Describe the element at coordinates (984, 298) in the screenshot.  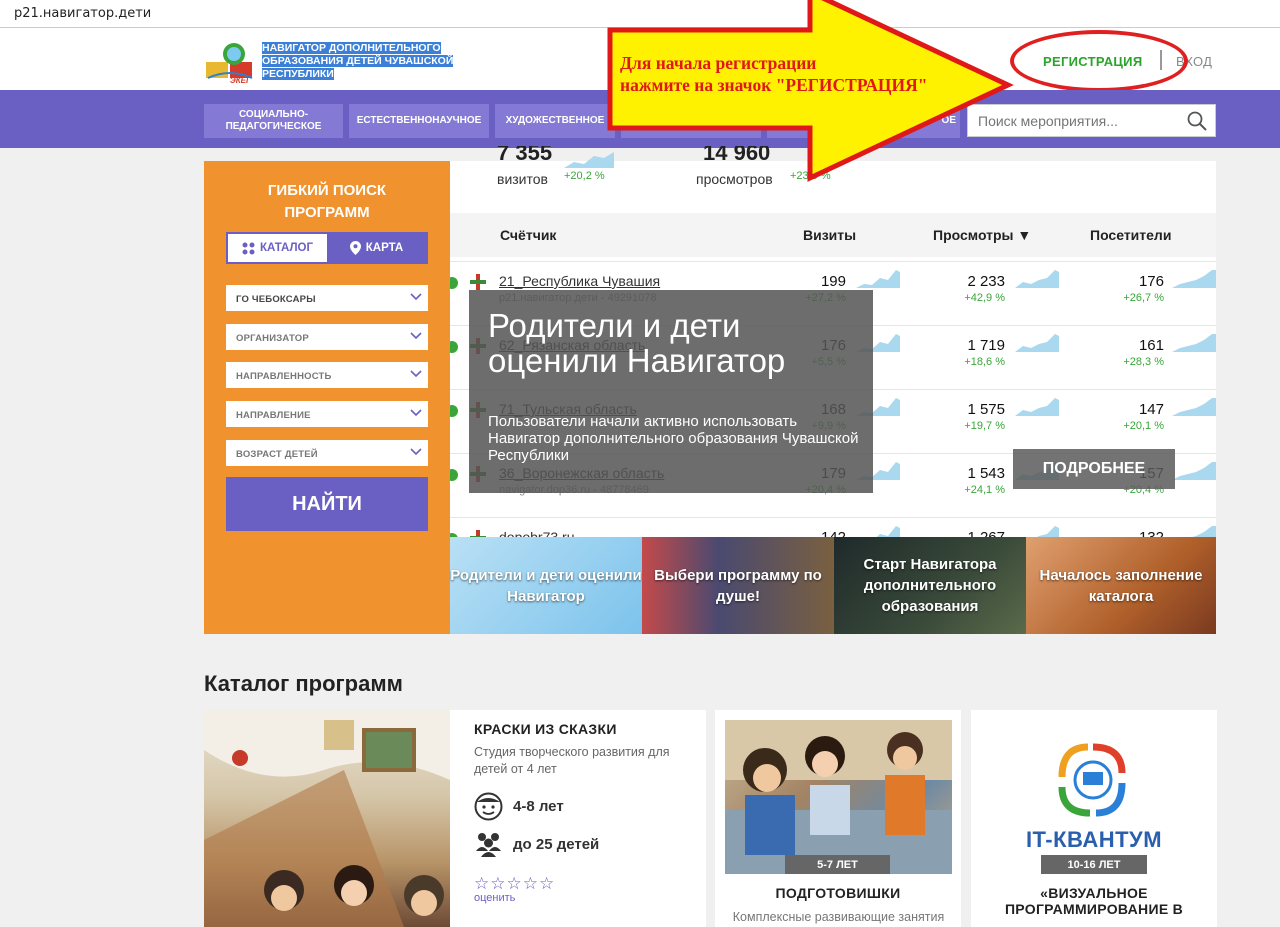
I see `row-views-pct: +42,9 %` at that location.